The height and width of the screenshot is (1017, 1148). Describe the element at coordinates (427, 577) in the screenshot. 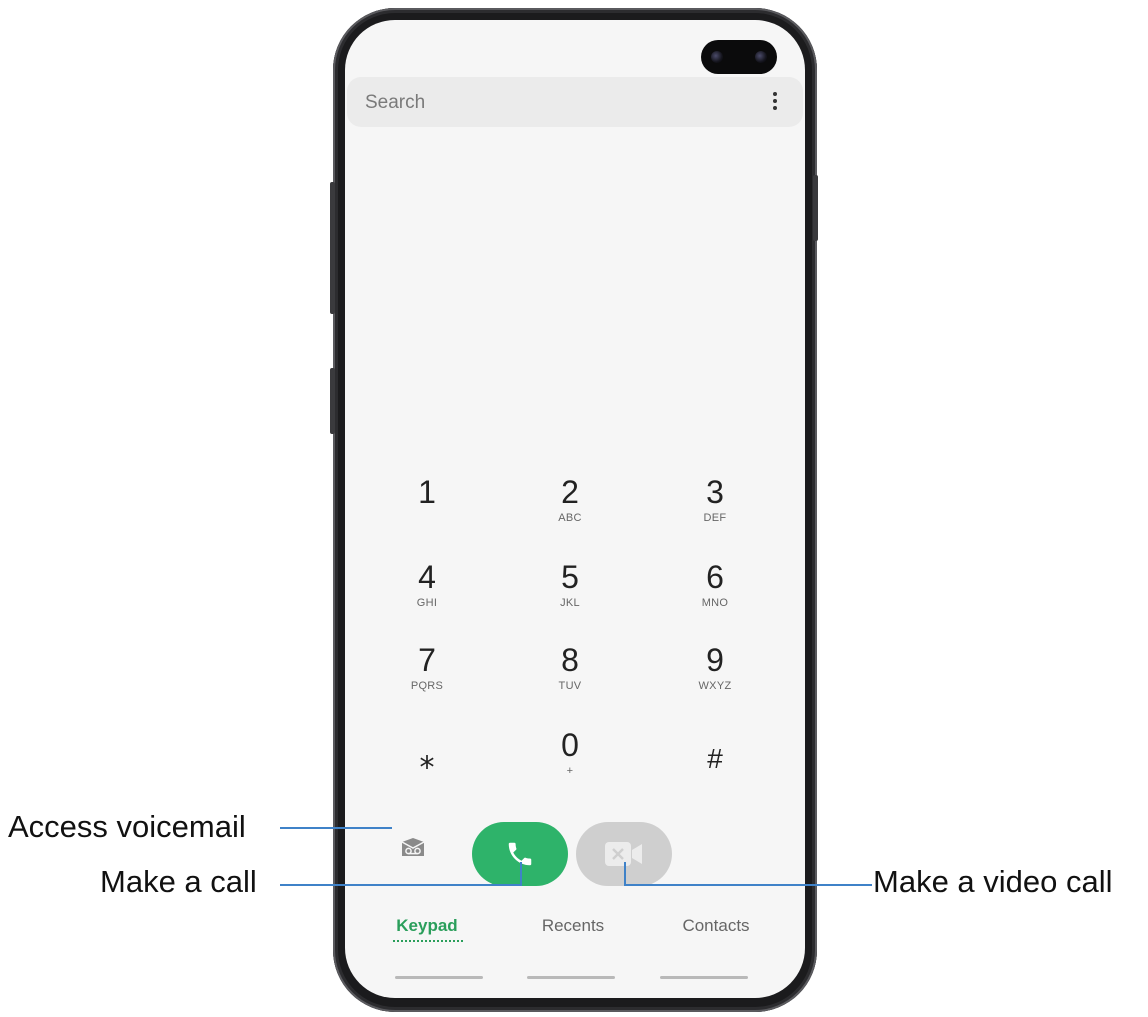

I see `key-digit: 4` at that location.